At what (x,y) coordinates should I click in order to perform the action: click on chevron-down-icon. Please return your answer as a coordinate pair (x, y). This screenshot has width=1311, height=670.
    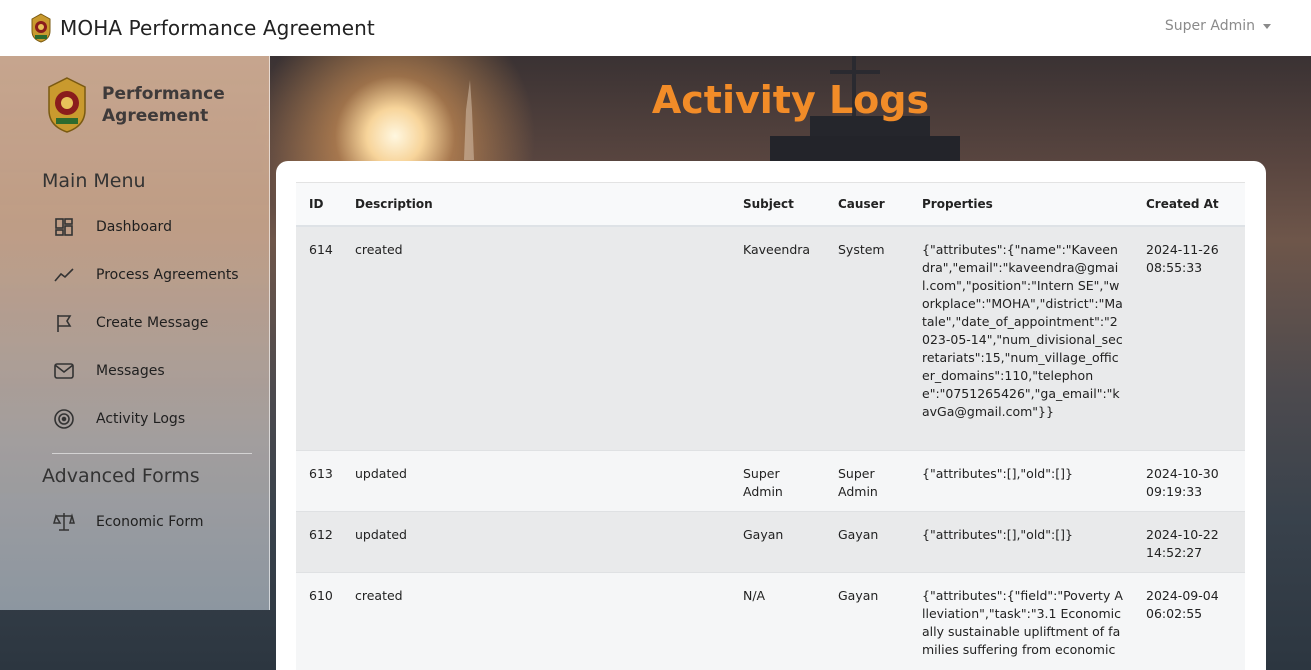
    Looking at the image, I should click on (1267, 26).